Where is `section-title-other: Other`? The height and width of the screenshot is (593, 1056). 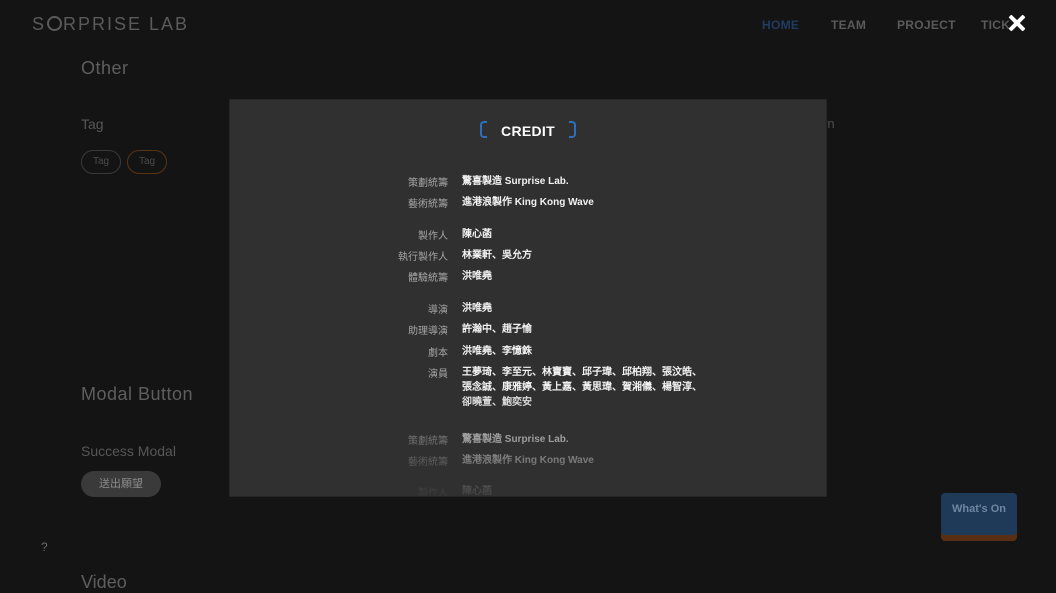
section-title-other: Other is located at coordinates (105, 68).